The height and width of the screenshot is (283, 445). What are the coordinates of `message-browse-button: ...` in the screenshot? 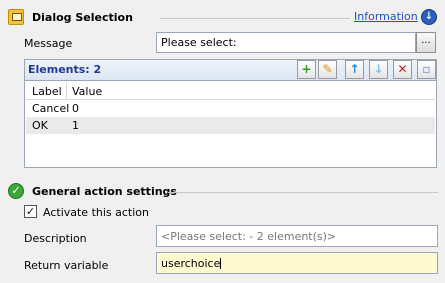 It's located at (426, 42).